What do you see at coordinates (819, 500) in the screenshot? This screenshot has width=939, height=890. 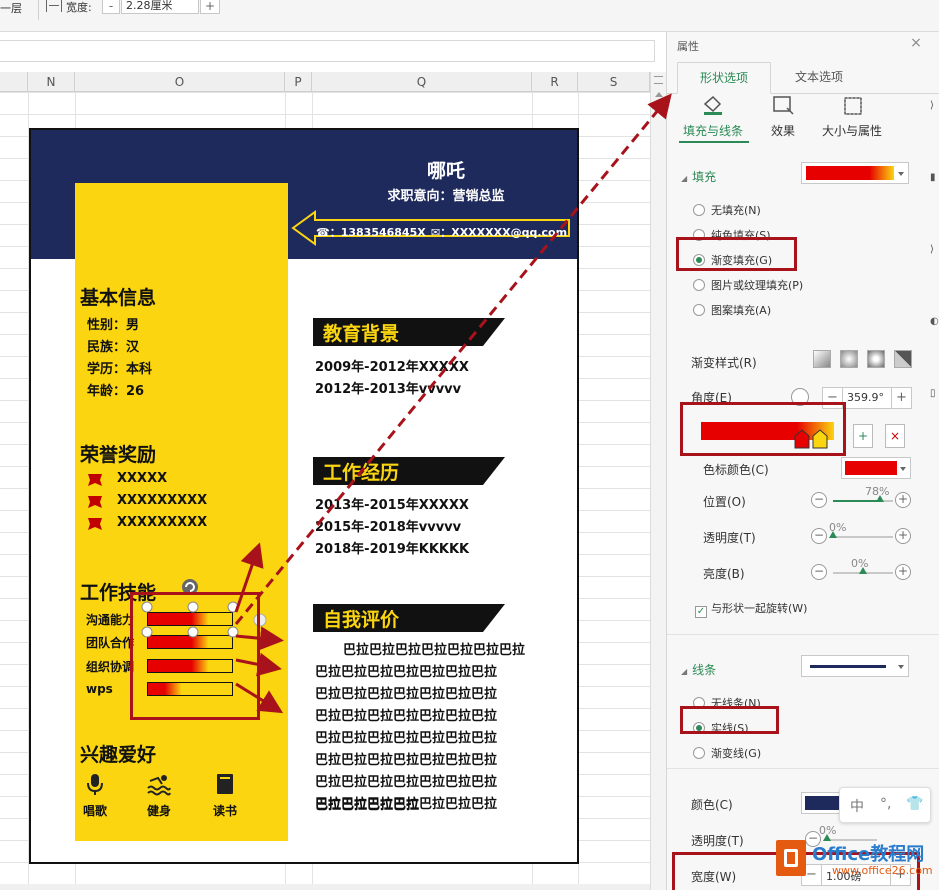 I see `position-decrease-button: −` at bounding box center [819, 500].